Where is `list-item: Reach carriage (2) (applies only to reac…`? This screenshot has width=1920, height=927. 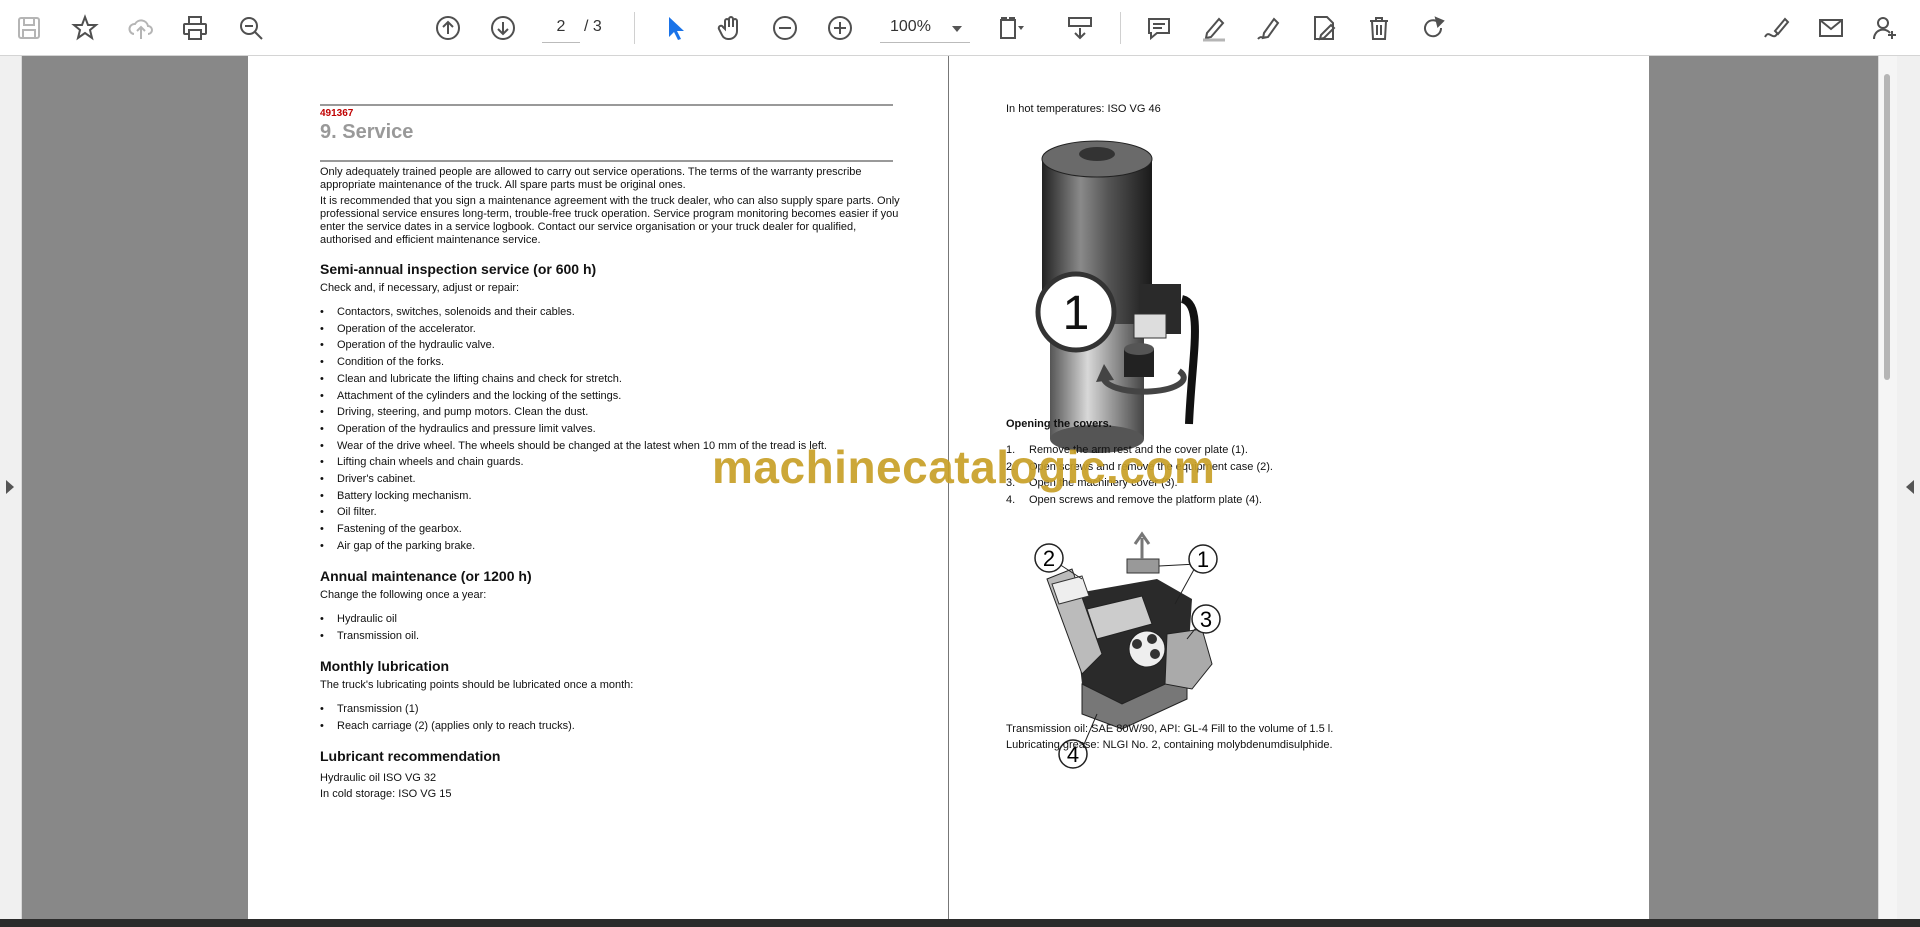
list-item: Reach carriage (2) (applies only to reac… is located at coordinates (610, 726).